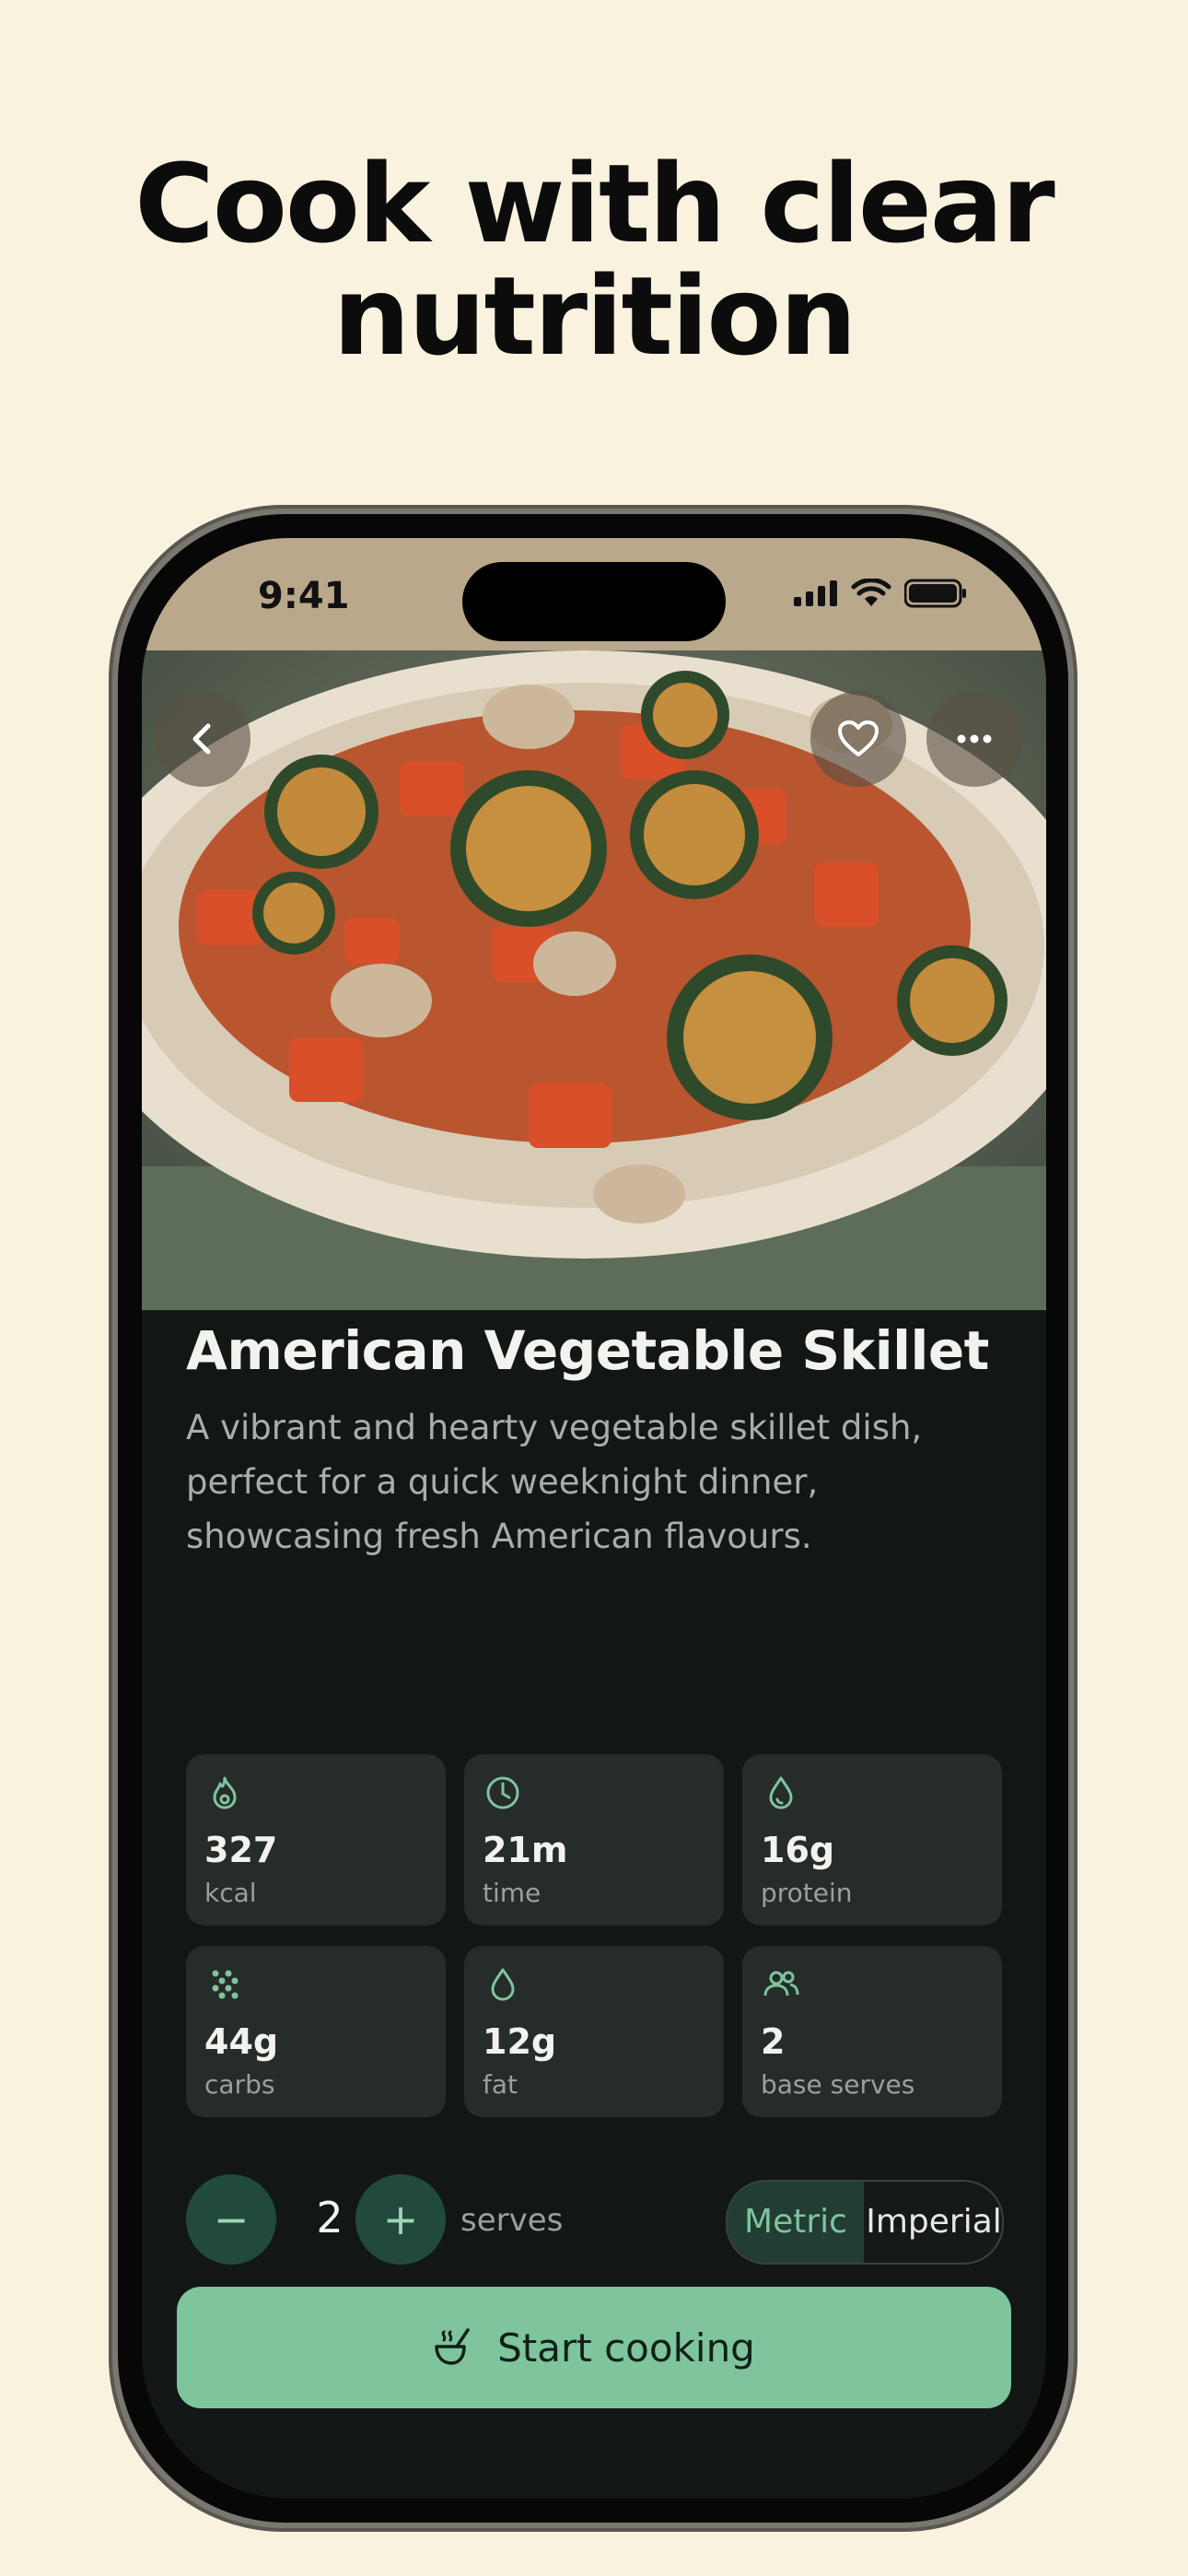 Image resolution: width=1188 pixels, height=2576 pixels. I want to click on unit-metric-option: Metric, so click(796, 2222).